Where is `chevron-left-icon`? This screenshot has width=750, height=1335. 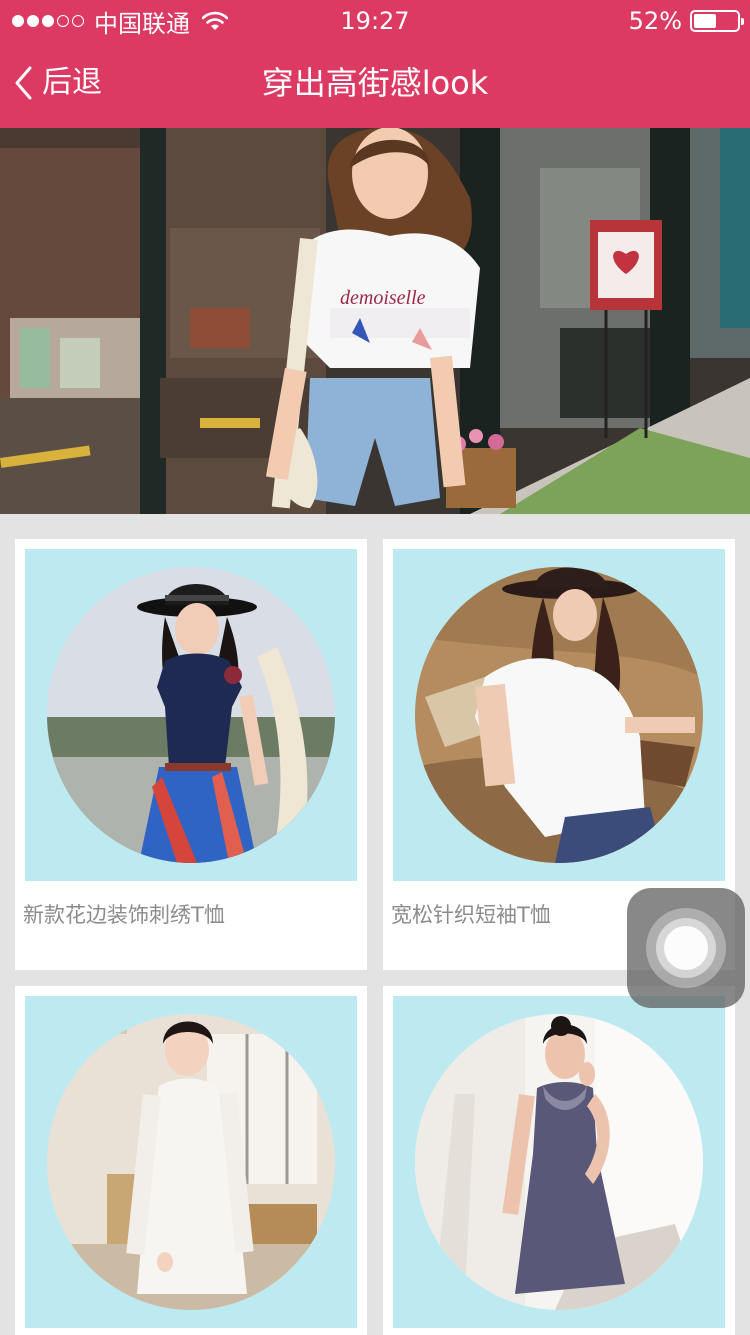 chevron-left-icon is located at coordinates (23, 83).